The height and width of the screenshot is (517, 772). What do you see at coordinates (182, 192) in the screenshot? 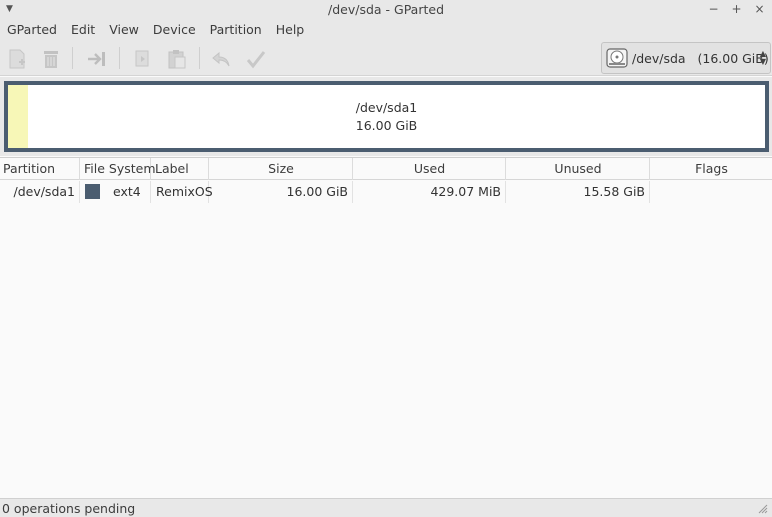
I see `cell-label: RemixOS` at bounding box center [182, 192].